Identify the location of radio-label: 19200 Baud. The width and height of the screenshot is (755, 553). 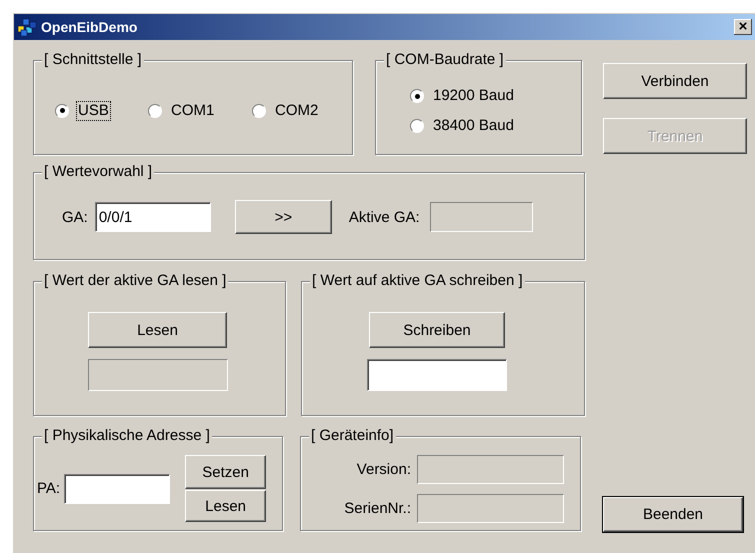
(473, 96).